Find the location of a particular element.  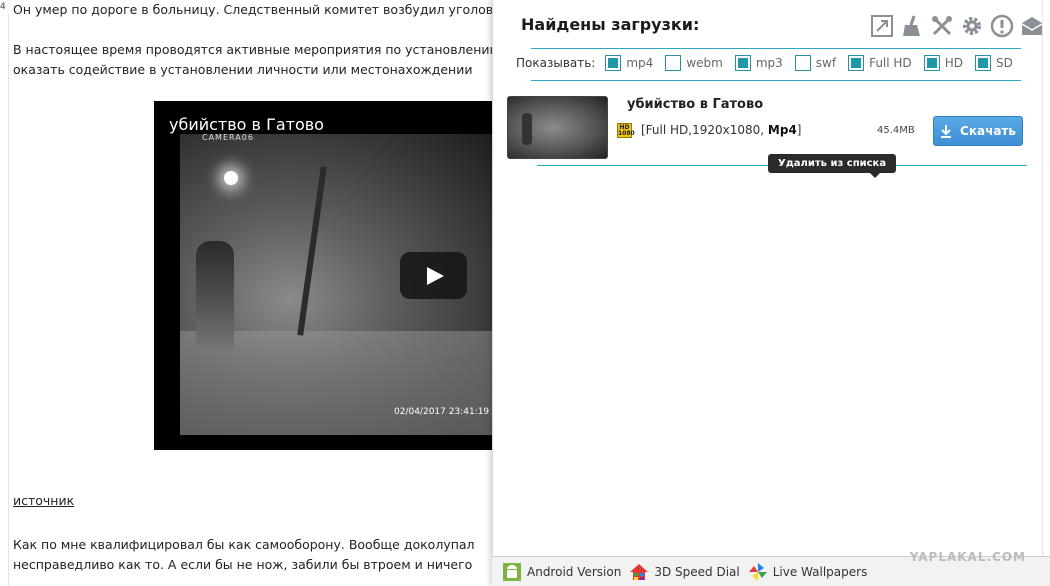

video-title: убийство в Гатово is located at coordinates (246, 124).